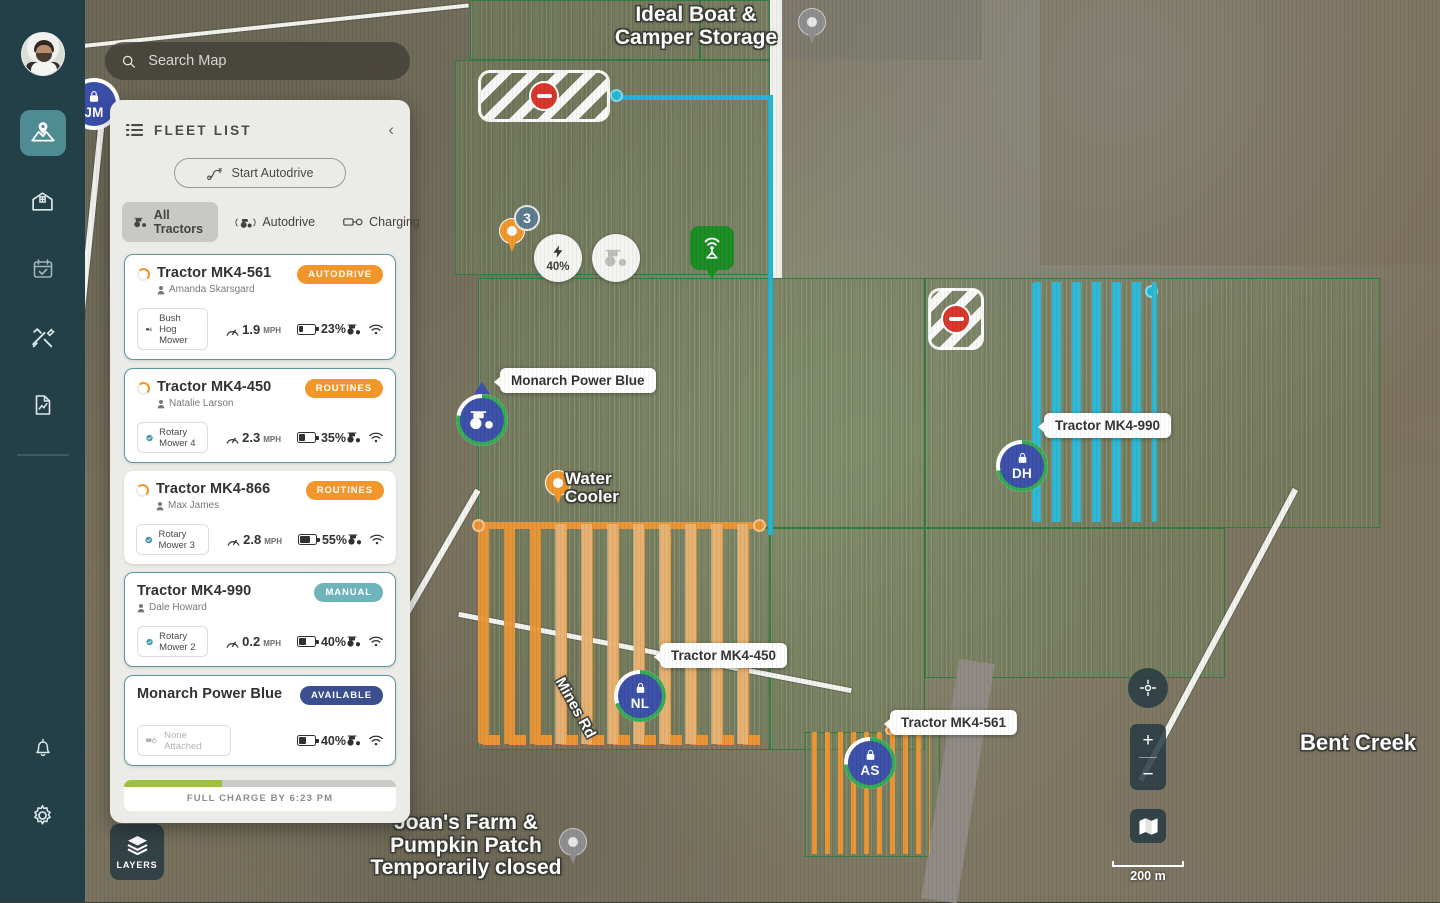  I want to click on layers-icon, so click(137, 845).